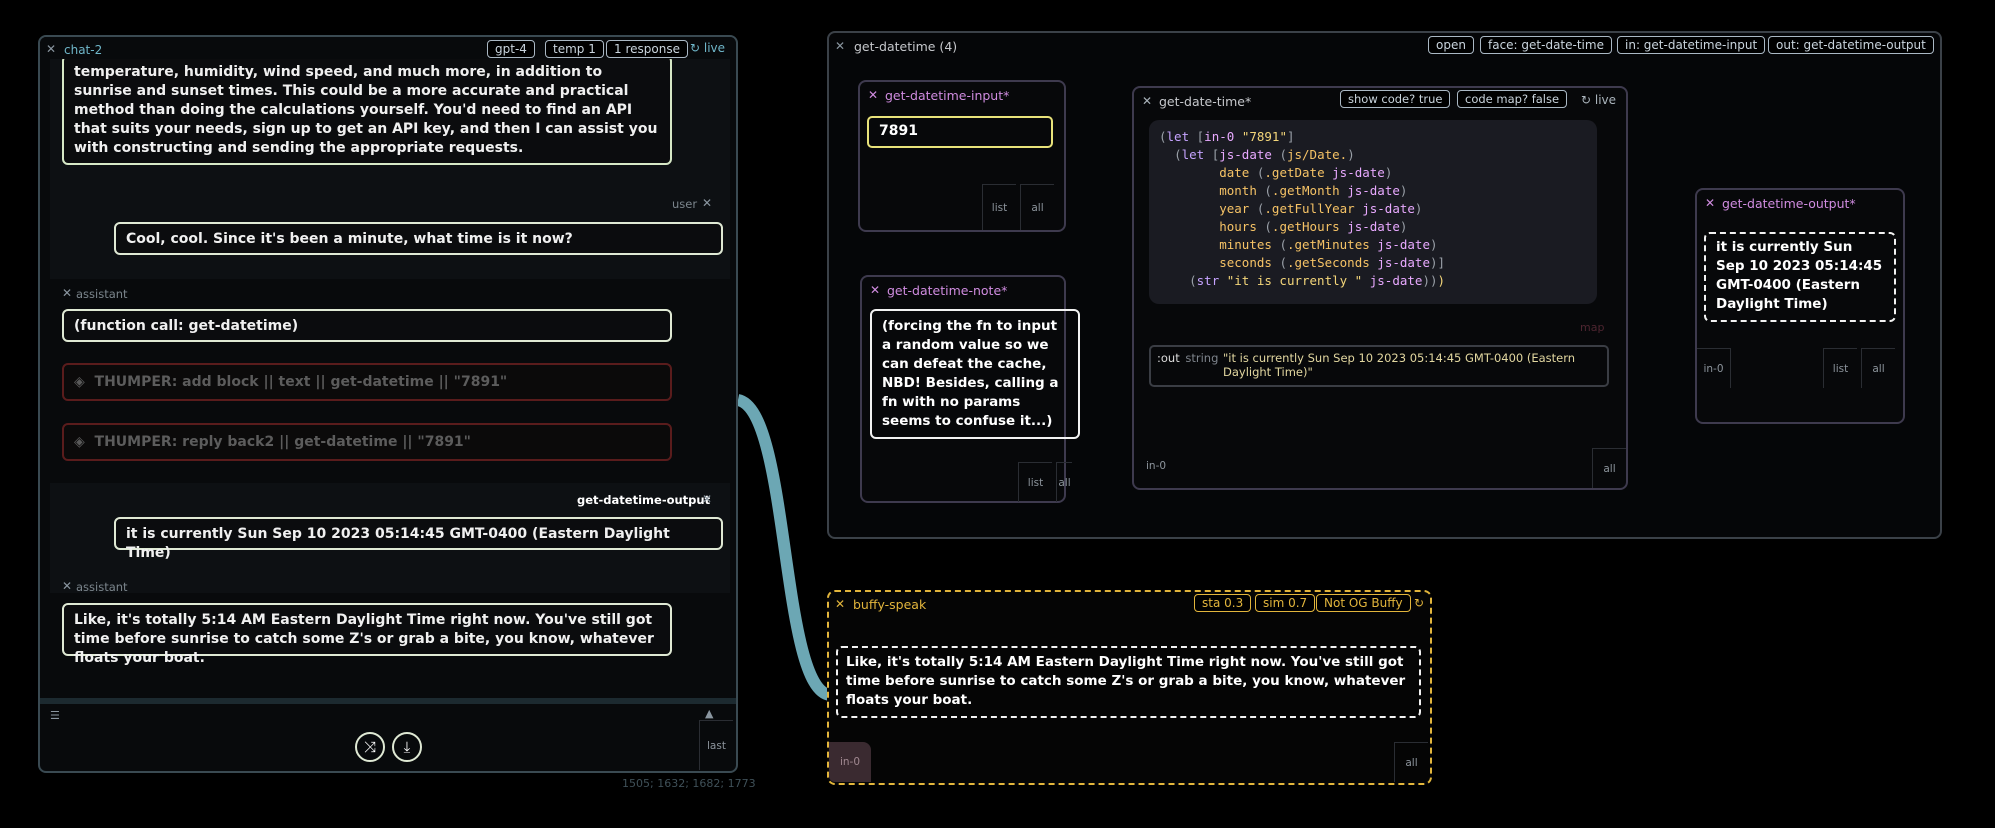  Describe the element at coordinates (685, 204) in the screenshot. I see `user-role-label: user` at that location.